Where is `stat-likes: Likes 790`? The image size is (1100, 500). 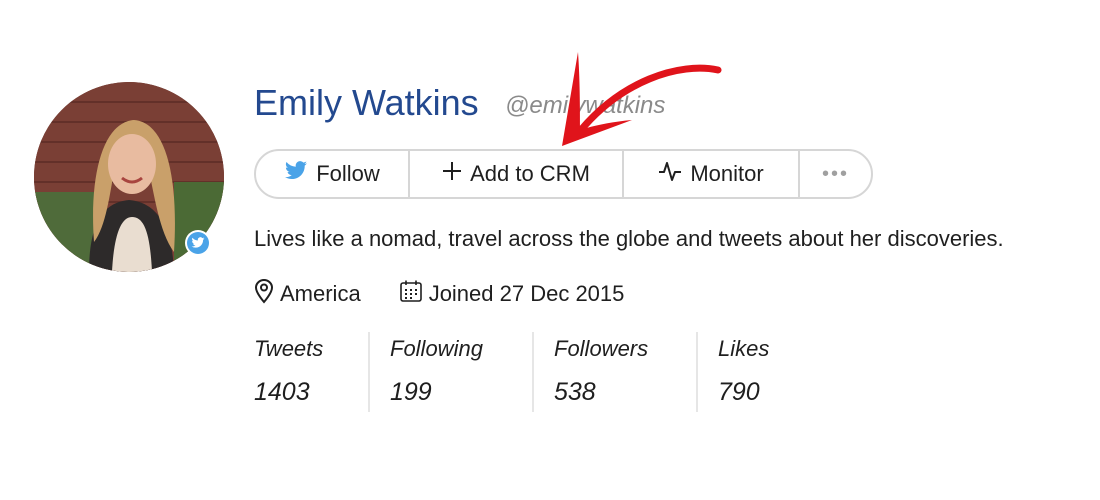 stat-likes: Likes 790 is located at coordinates (758, 372).